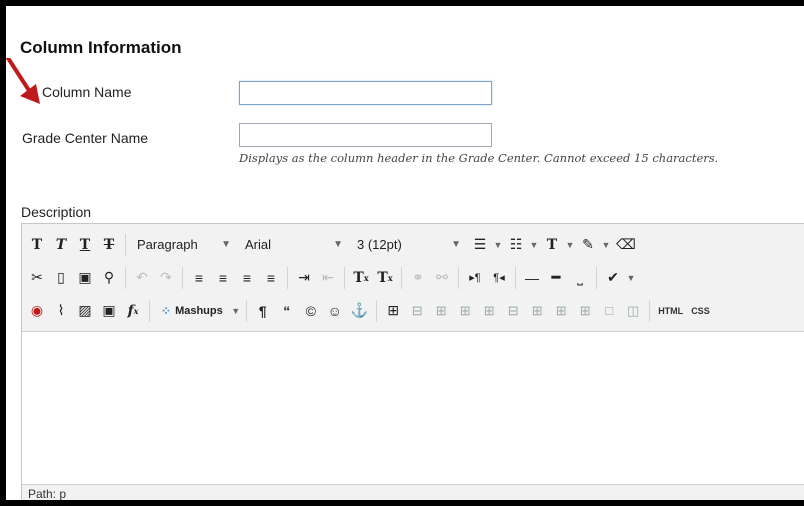  What do you see at coordinates (413, 492) in the screenshot?
I see `editor-path-bar: Path: p` at bounding box center [413, 492].